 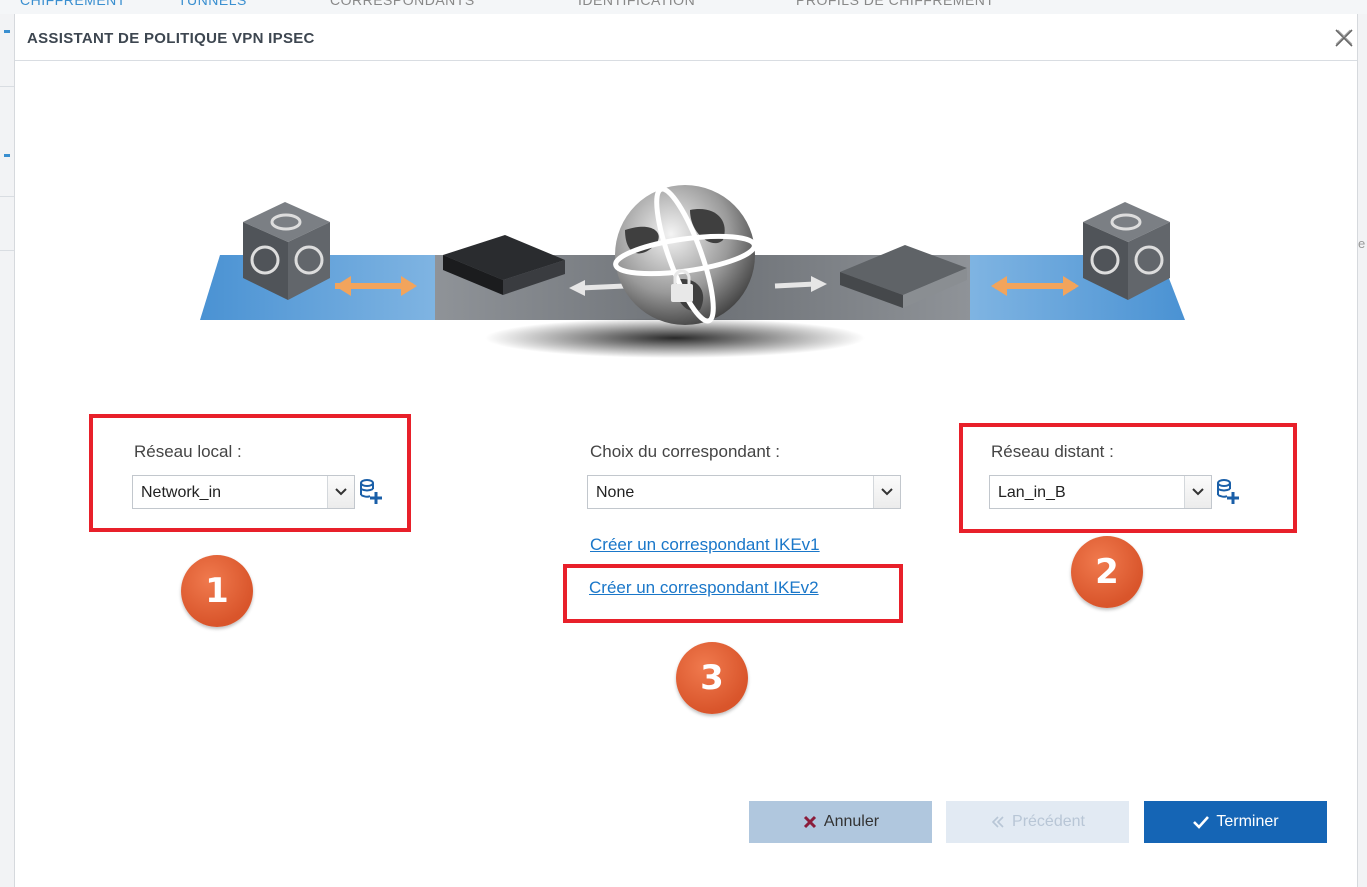 I want to click on bg-tab-chiffrement: CHIFFREMENT, so click(x=73, y=4).